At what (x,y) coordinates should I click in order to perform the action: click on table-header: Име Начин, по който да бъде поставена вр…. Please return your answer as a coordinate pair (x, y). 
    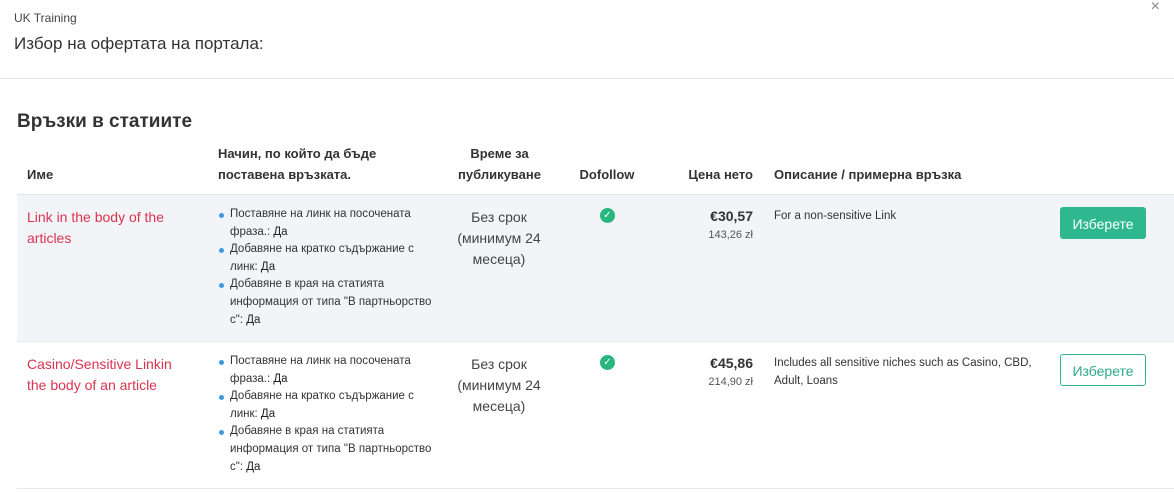
    Looking at the image, I should click on (595, 169).